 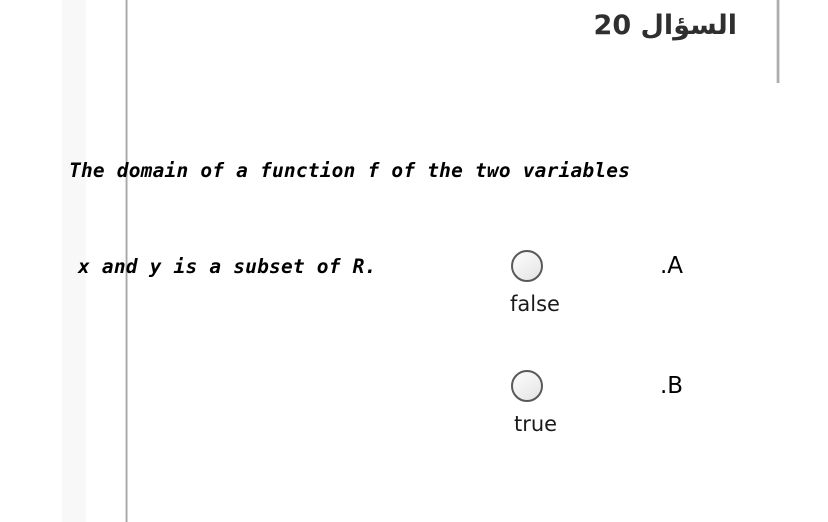 I want to click on answer-option-a: false .A, so click(x=590, y=308).